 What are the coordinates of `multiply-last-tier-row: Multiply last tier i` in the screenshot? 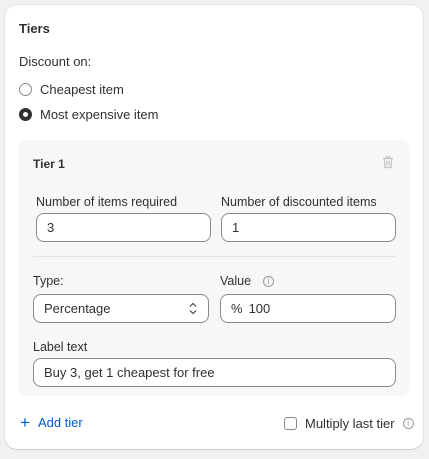 It's located at (349, 423).